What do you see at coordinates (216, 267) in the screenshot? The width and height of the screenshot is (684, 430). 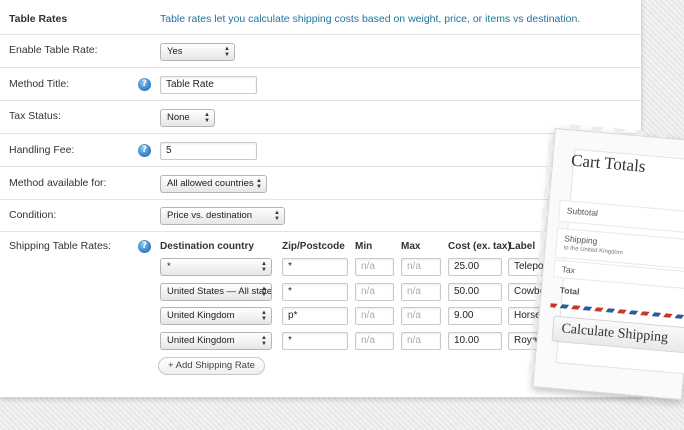 I see `rate-country-select: * ▲ ▼` at bounding box center [216, 267].